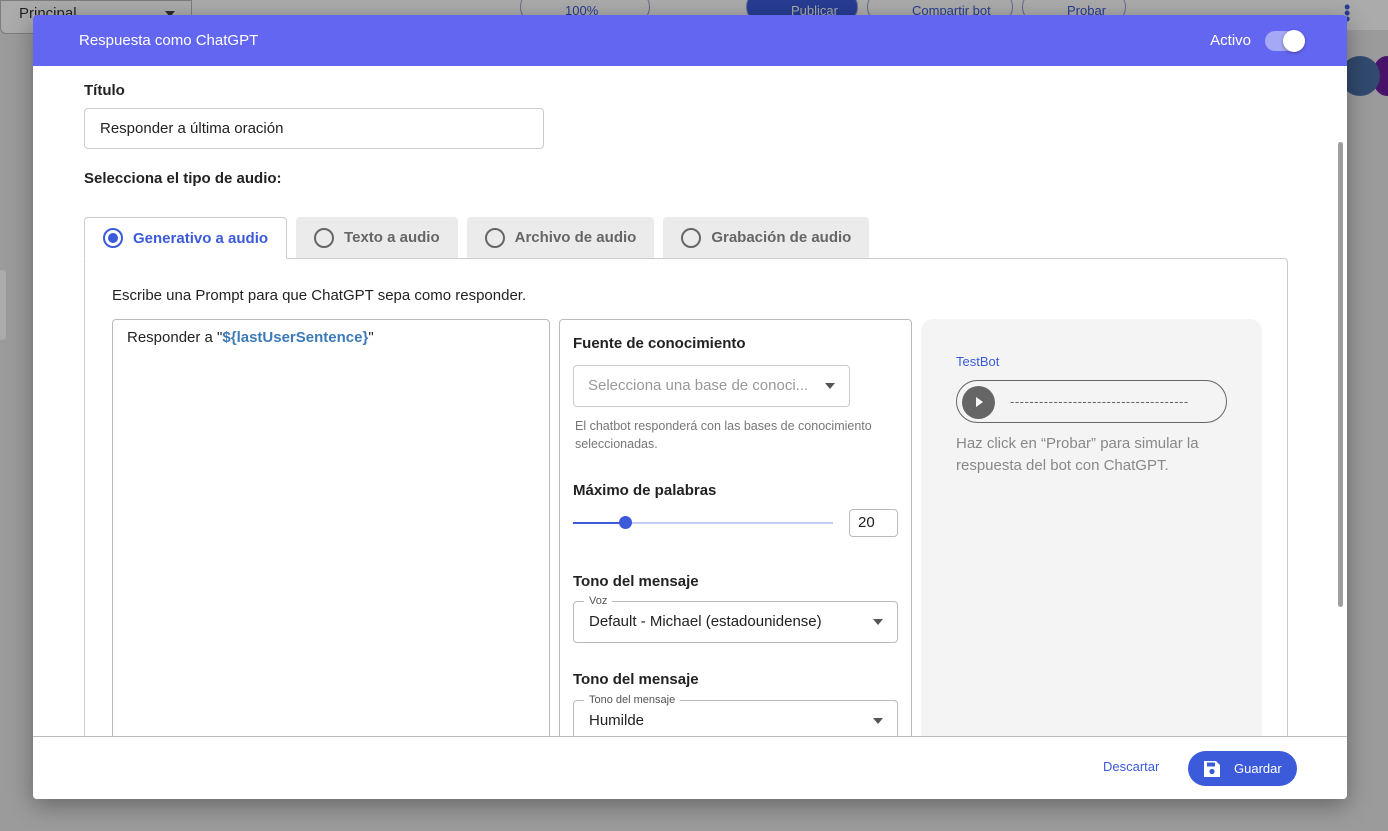 Image resolution: width=1388 pixels, height=831 pixels. I want to click on voice-float-label: Voz, so click(598, 601).